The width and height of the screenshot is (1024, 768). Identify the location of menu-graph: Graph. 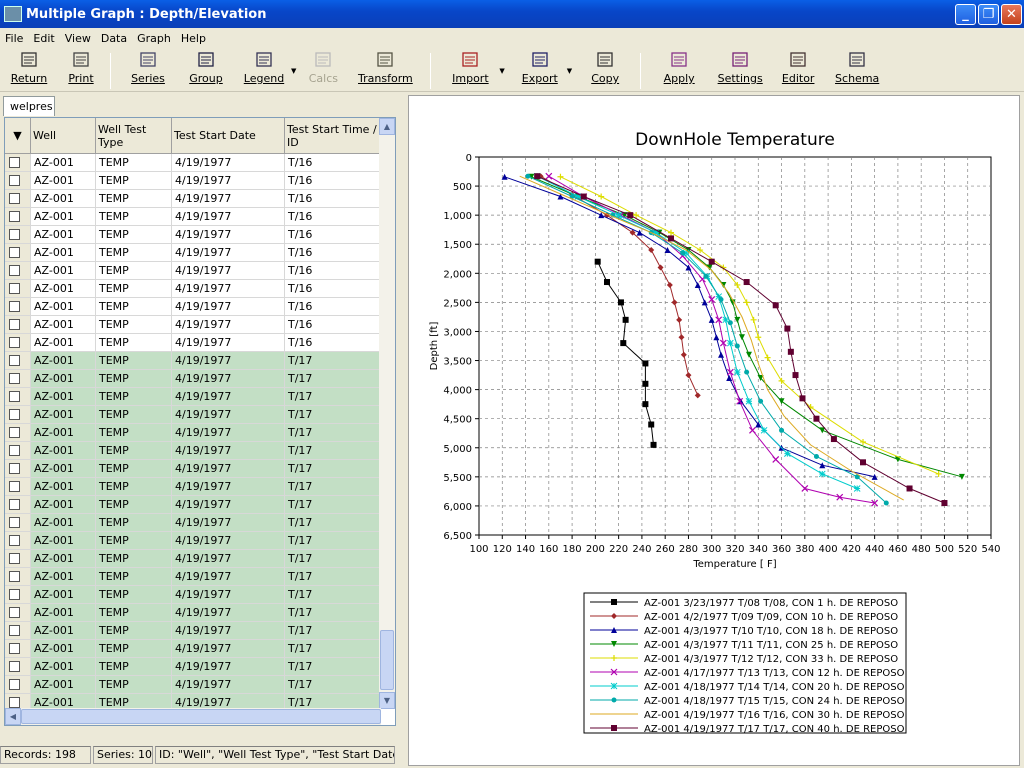
(154, 38).